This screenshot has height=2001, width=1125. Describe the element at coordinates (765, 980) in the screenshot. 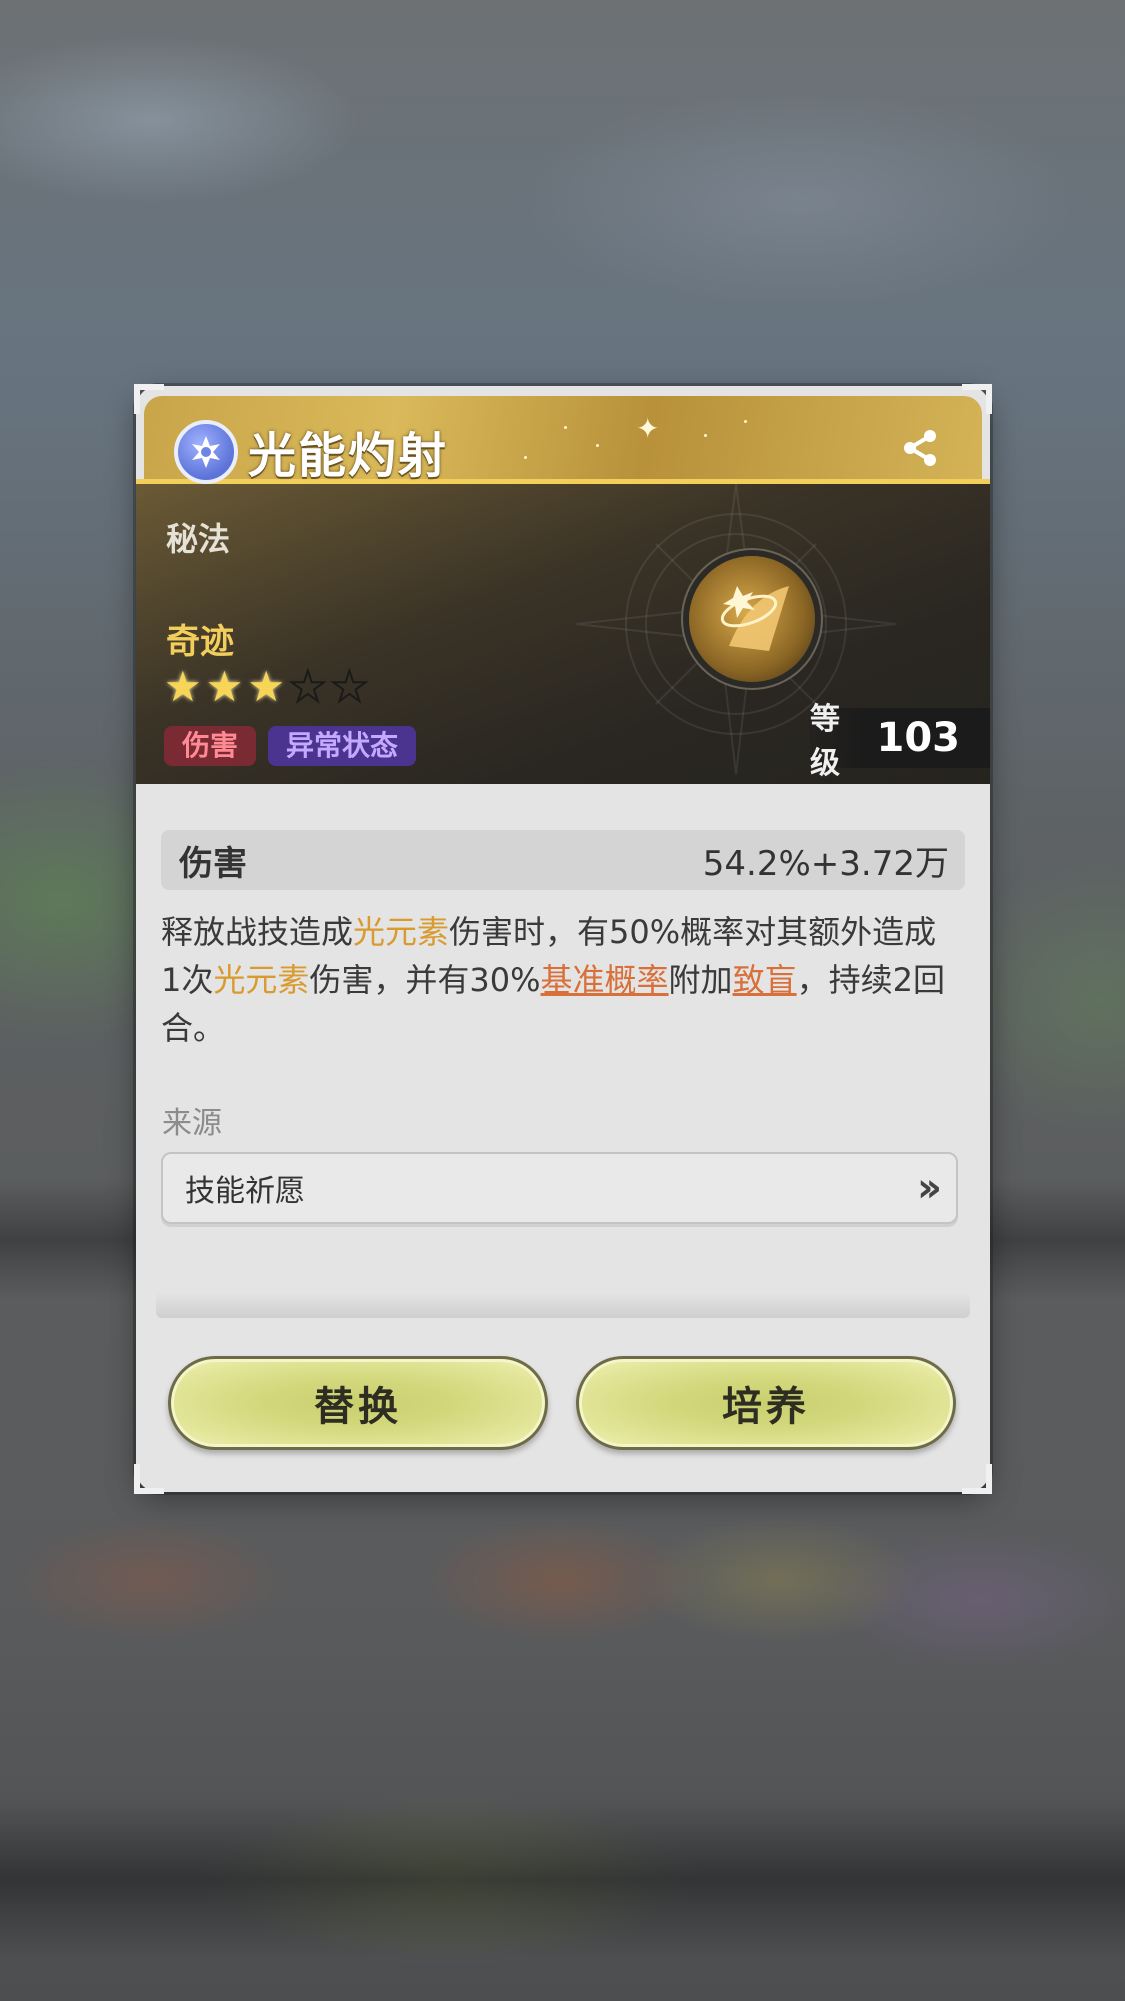

I see `blind-status-link: 致盲` at that location.